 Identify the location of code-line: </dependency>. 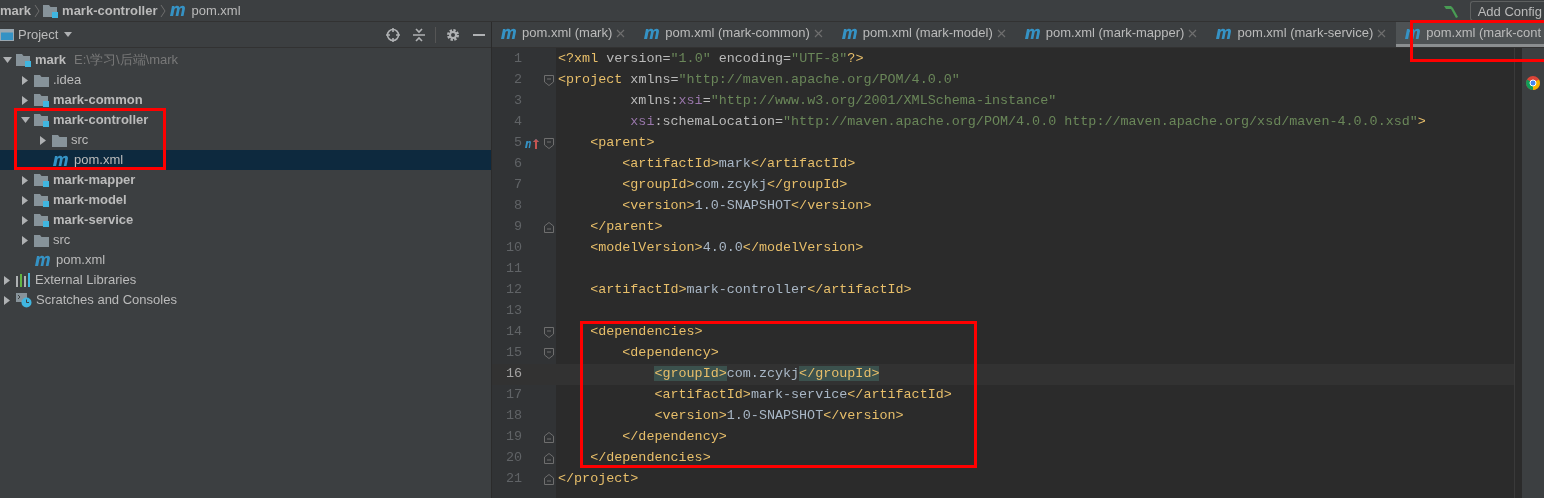
(674, 437).